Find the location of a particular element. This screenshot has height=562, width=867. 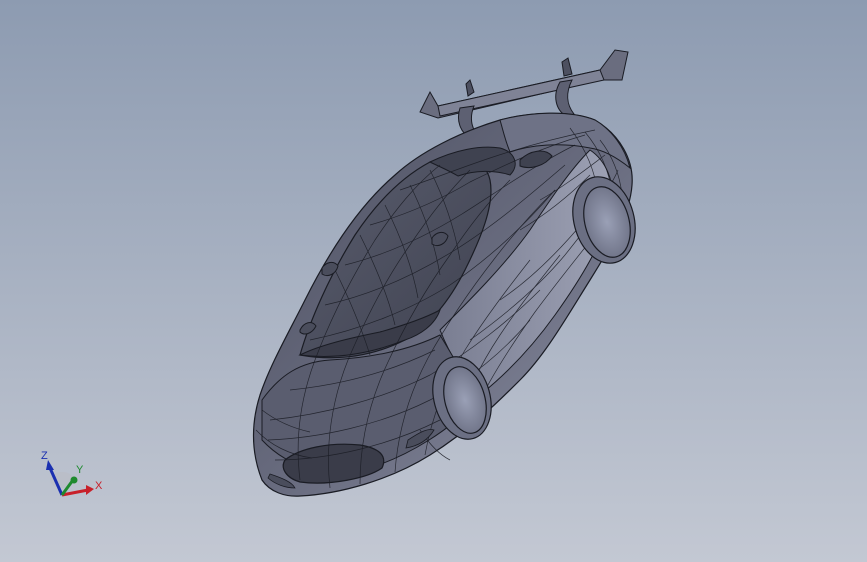

triad-z-label: Z is located at coordinates (44, 456).